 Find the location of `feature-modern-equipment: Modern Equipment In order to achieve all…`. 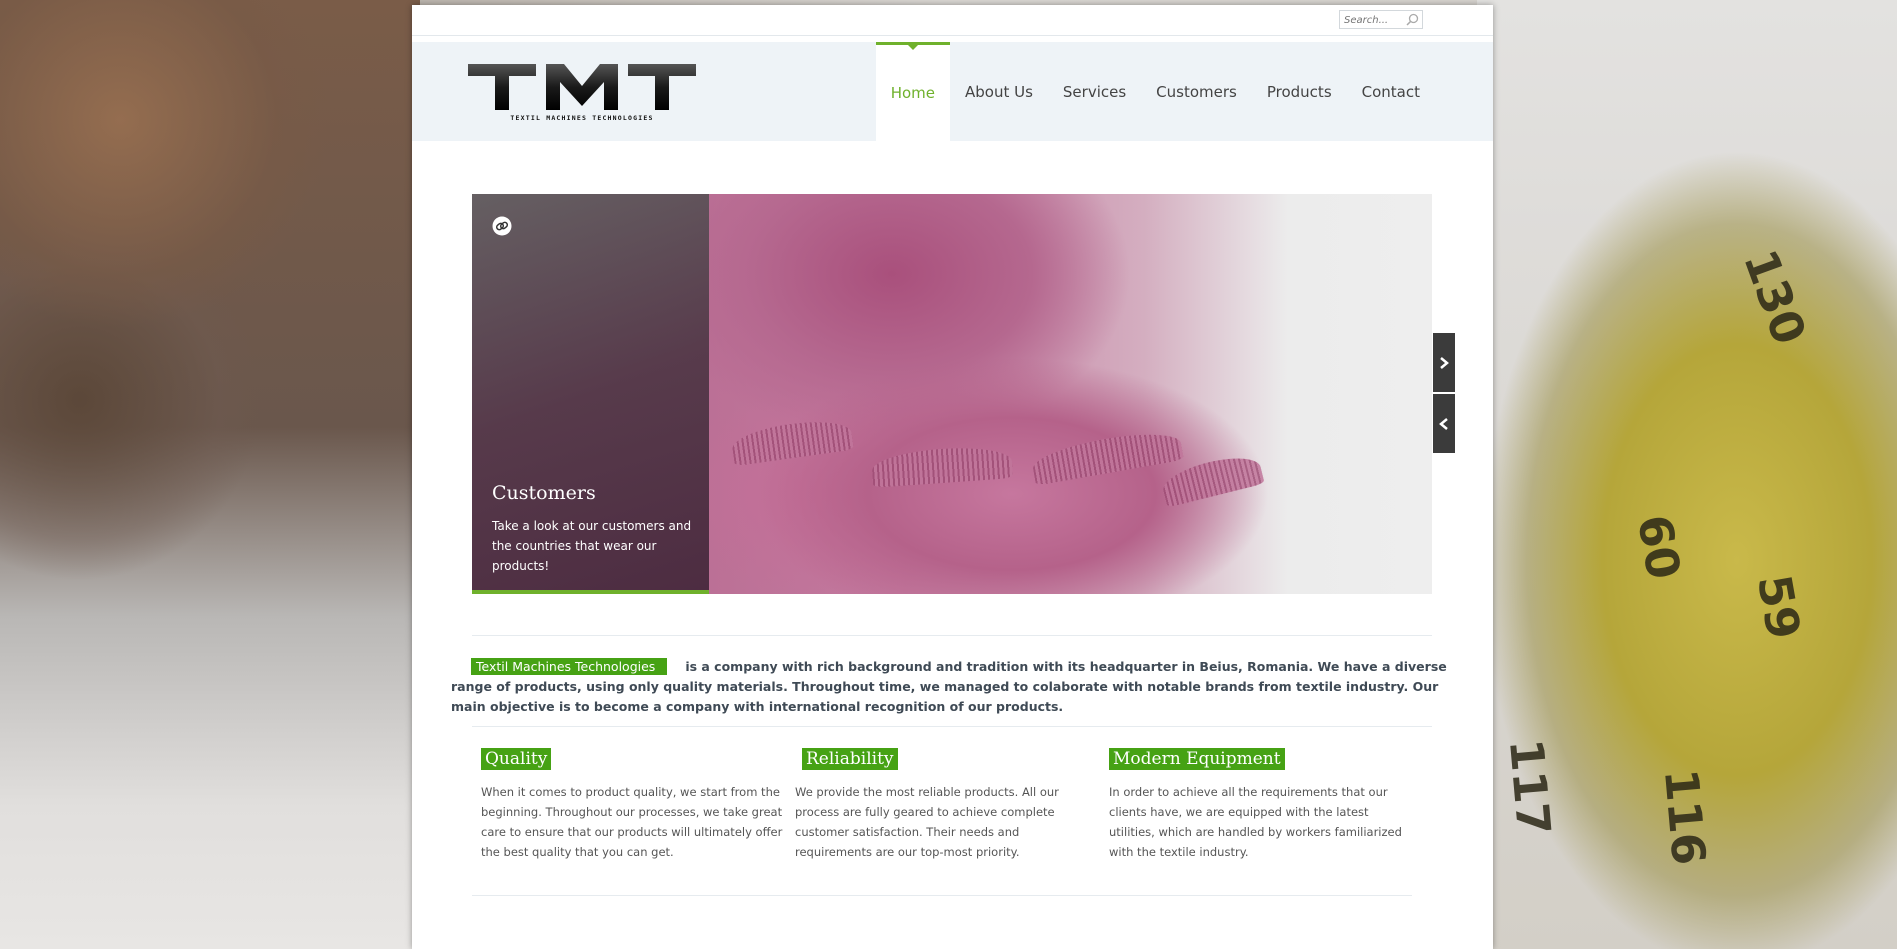

feature-modern-equipment: Modern Equipment In order to achieve all… is located at coordinates (1266, 805).